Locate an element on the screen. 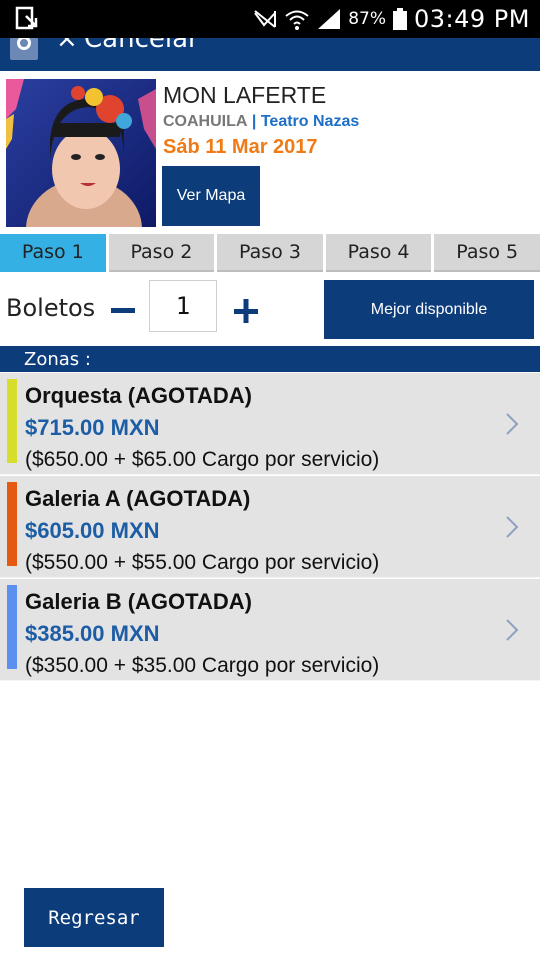  wifi-icon is located at coordinates (297, 20).